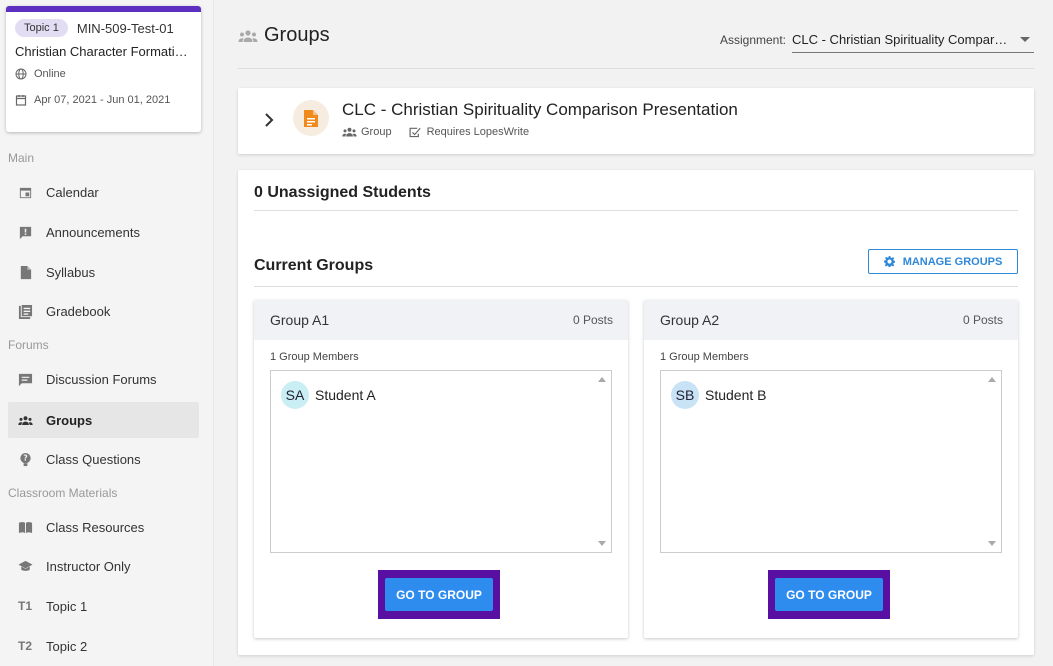 The height and width of the screenshot is (666, 1053). Describe the element at coordinates (103, 646) in the screenshot. I see `sidebar-item-topic-2: T2 Topic 2` at that location.